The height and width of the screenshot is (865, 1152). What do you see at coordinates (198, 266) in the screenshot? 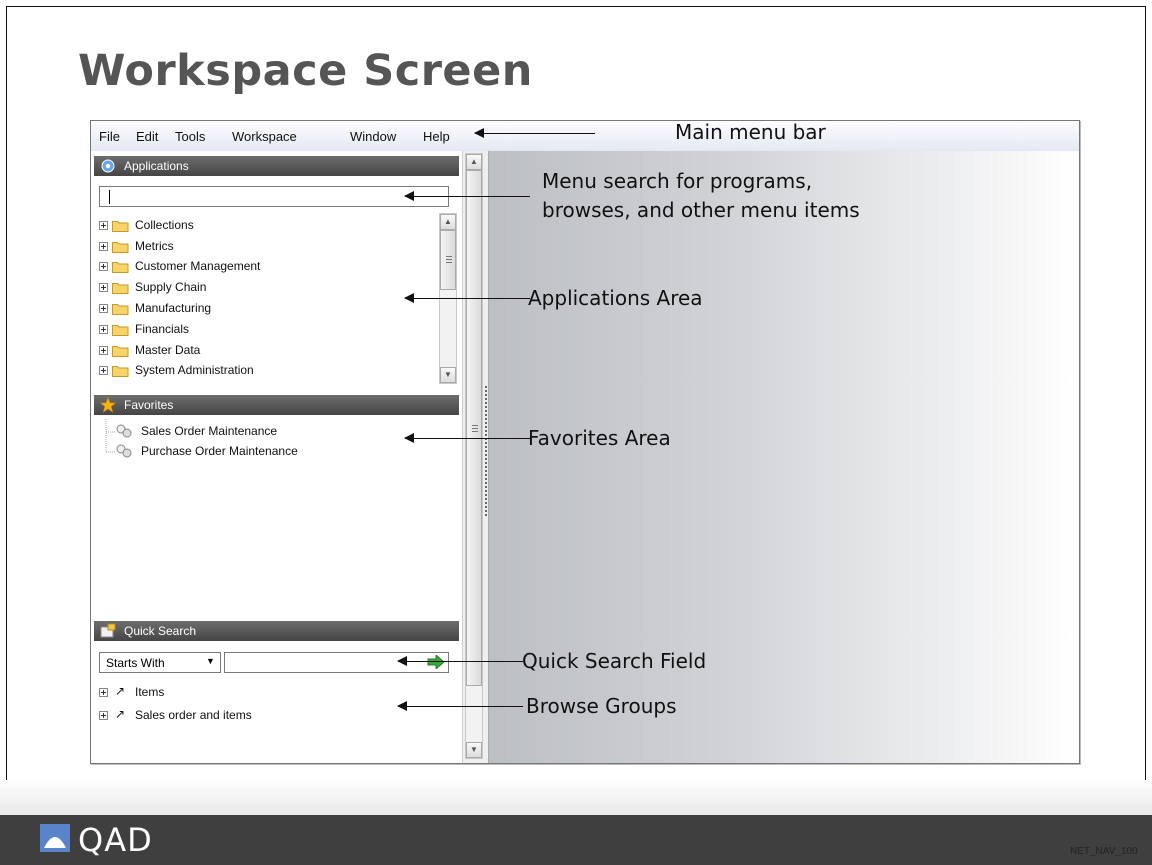
I see `tree-item-label: Customer Management` at bounding box center [198, 266].